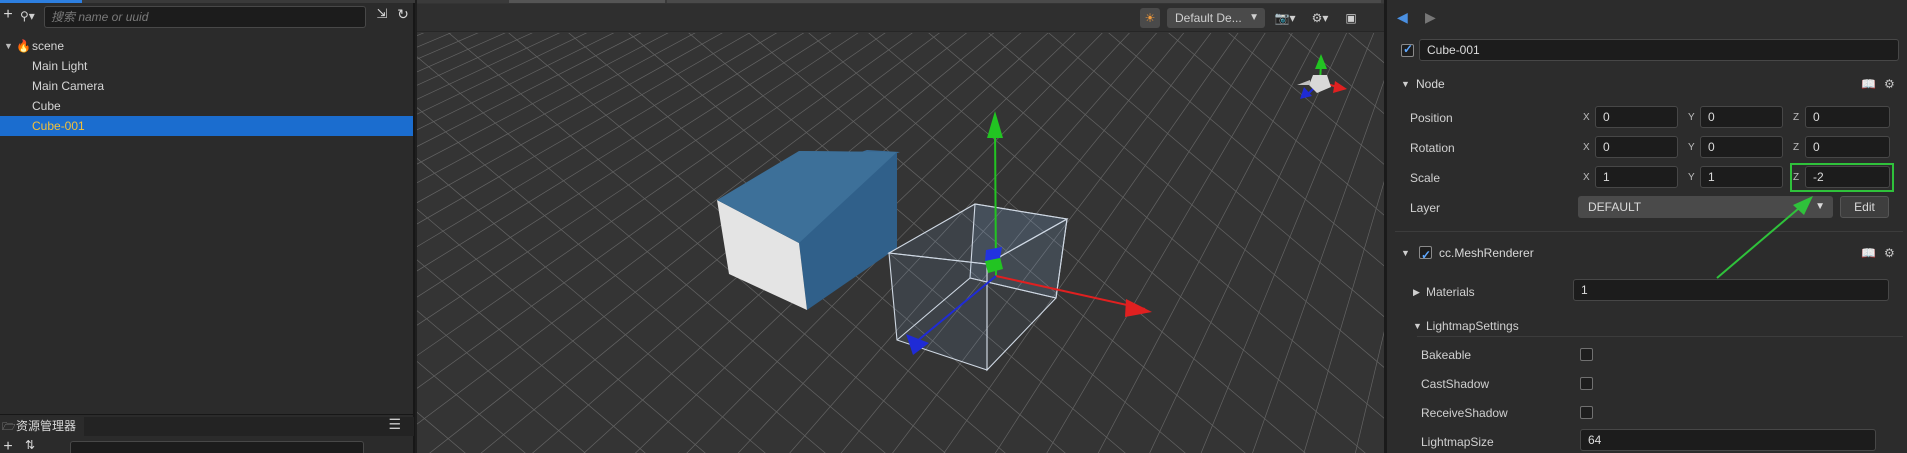 The width and height of the screenshot is (1907, 453). What do you see at coordinates (60, 66) in the screenshot?
I see `tree-node-label: Main Light` at bounding box center [60, 66].